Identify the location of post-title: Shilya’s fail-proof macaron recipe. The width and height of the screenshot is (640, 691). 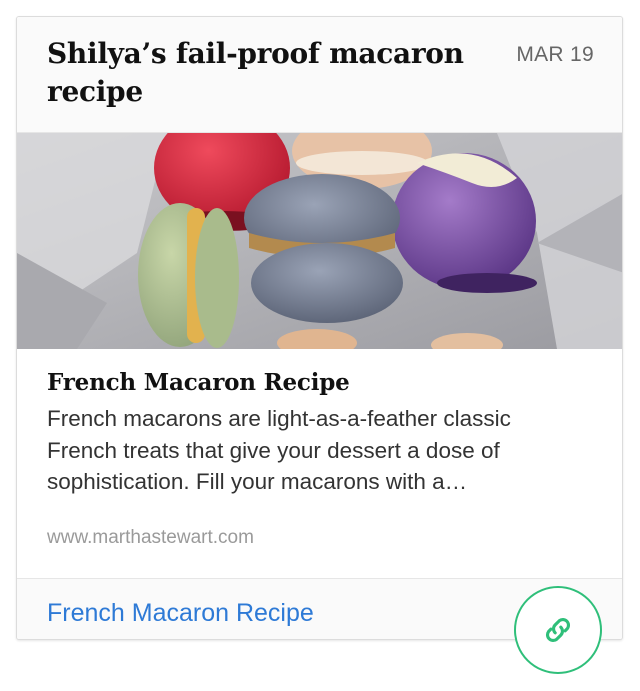
(255, 72).